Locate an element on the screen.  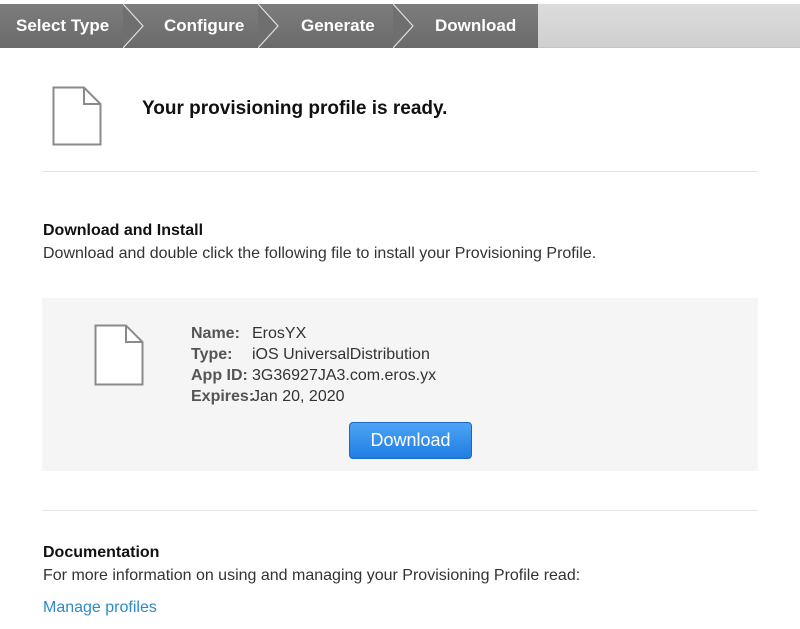
step-indicator: Select Type Configure Generate Download is located at coordinates (269, 26).